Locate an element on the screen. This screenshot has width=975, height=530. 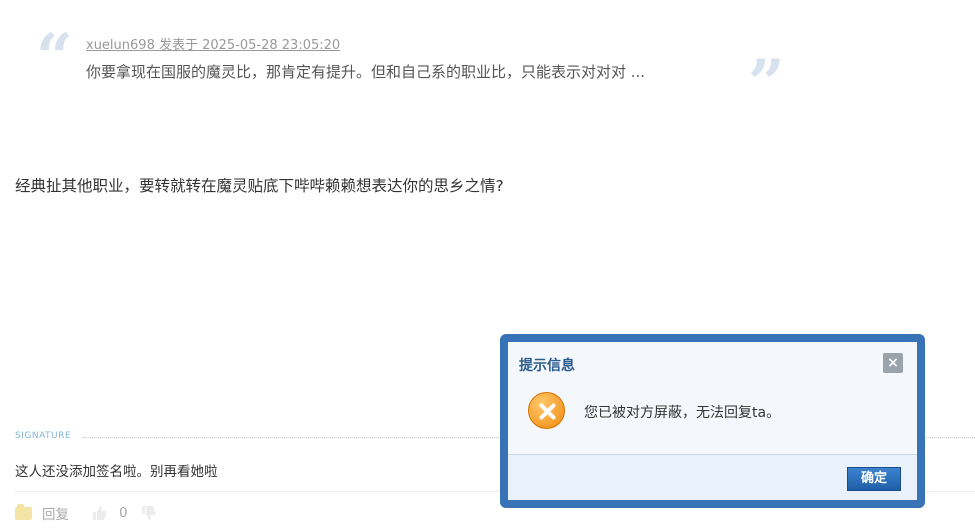
quote-open-icon: “ is located at coordinates (54, 57).